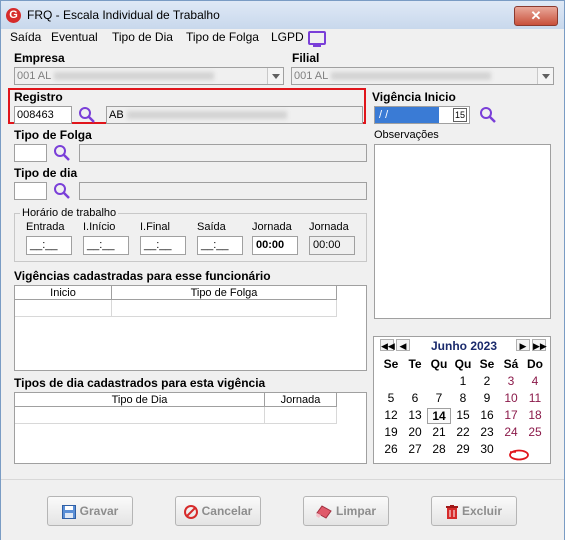 This screenshot has width=565, height=540. Describe the element at coordinates (391, 449) in the screenshot. I see `calendar-day: 26` at that location.